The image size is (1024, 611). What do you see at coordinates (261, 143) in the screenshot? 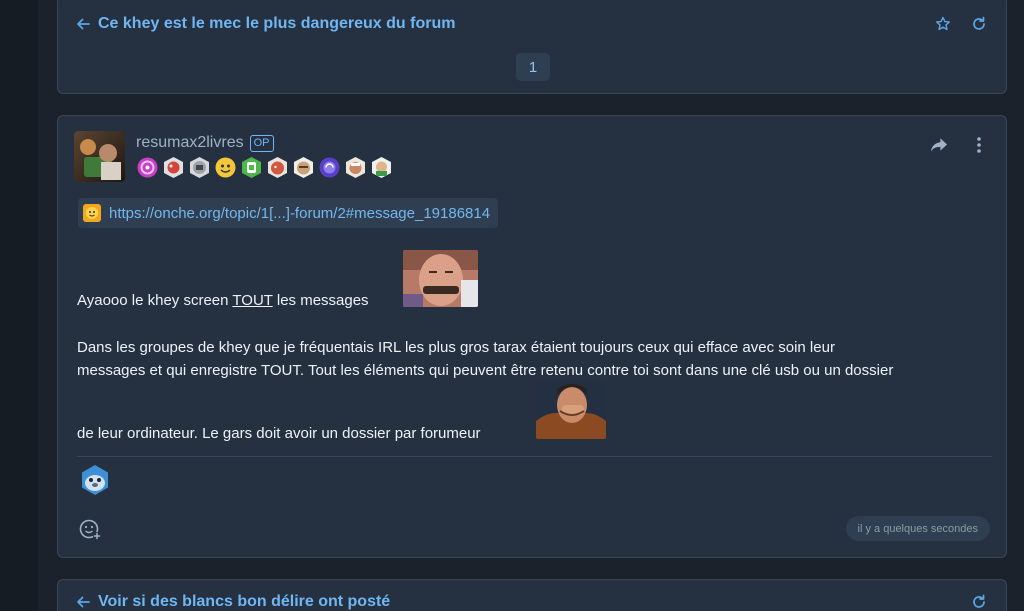
I see `op-badge: OP` at bounding box center [261, 143].